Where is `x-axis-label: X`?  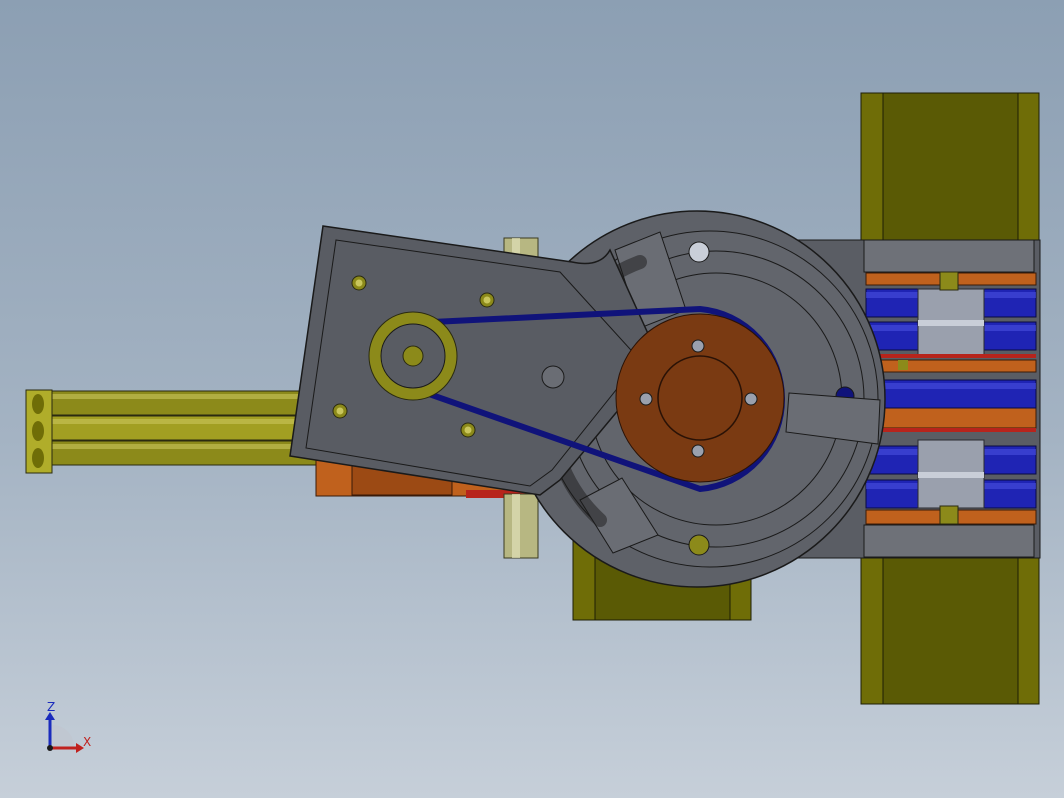
x-axis-label: X is located at coordinates (87, 742).